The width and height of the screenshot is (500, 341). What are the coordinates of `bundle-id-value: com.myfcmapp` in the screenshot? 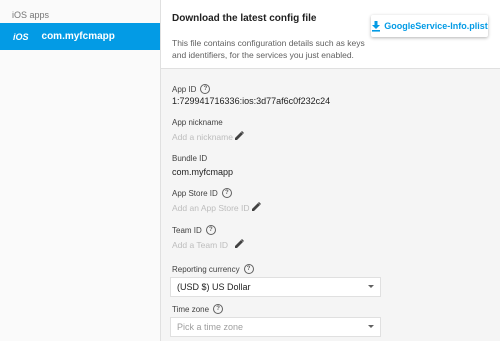 It's located at (203, 172).